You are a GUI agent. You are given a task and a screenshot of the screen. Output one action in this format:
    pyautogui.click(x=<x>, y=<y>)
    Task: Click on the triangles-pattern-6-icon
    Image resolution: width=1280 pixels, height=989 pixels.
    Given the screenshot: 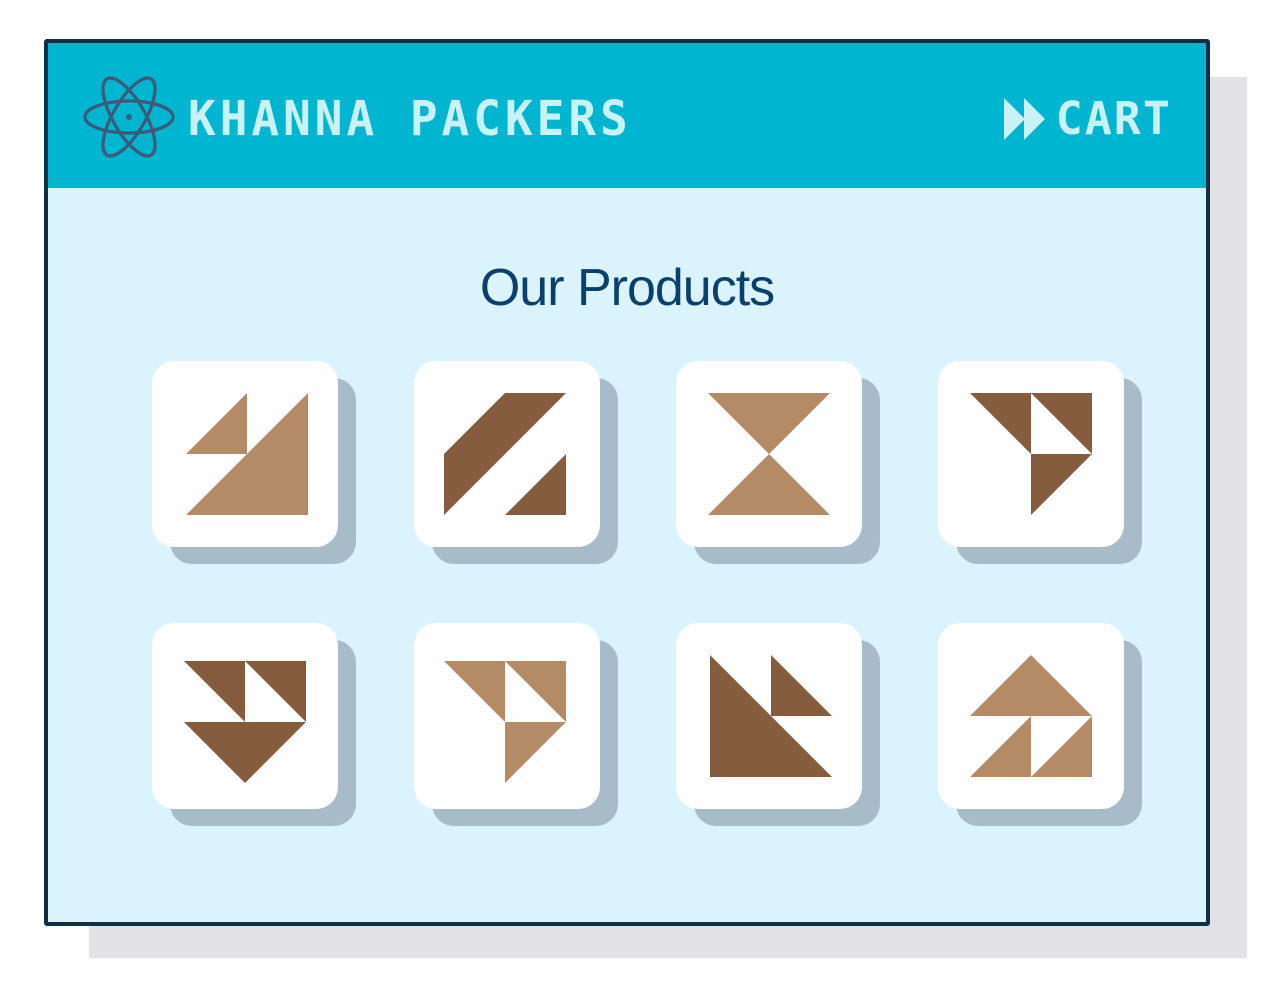 What is the action you would take?
    pyautogui.click(x=505, y=722)
    